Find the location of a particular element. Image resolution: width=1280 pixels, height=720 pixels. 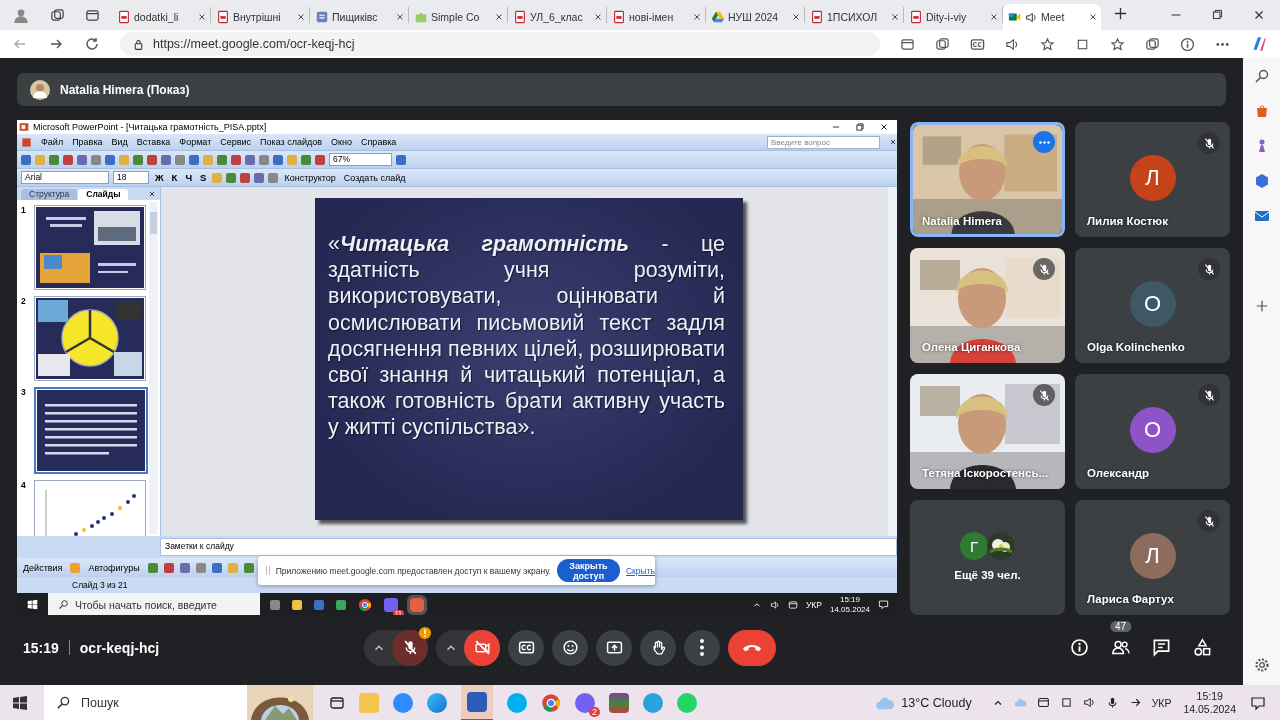

word-icon is located at coordinates (477, 701).